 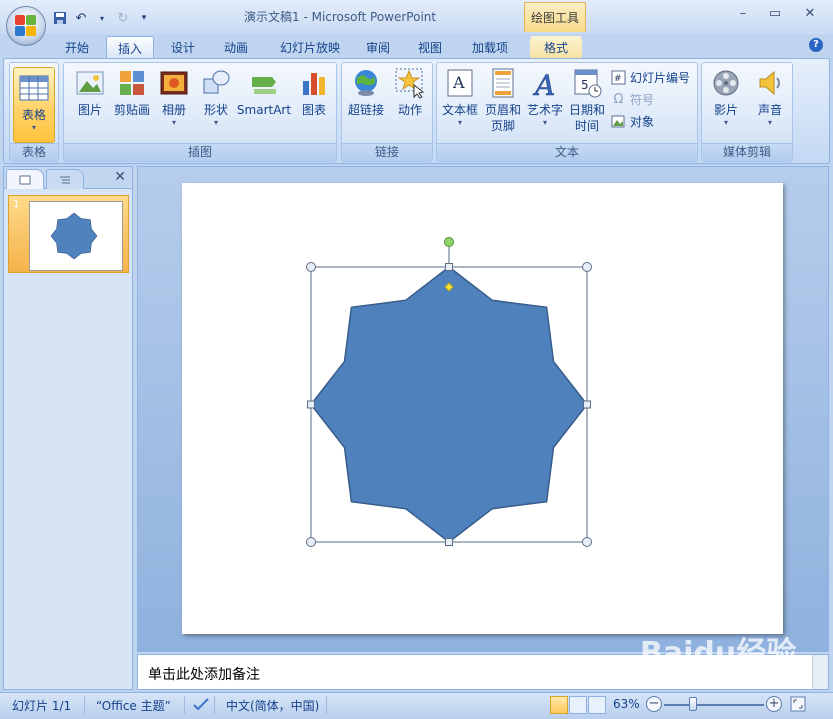 I want to click on eight-point-star-shape, so click(x=449, y=404).